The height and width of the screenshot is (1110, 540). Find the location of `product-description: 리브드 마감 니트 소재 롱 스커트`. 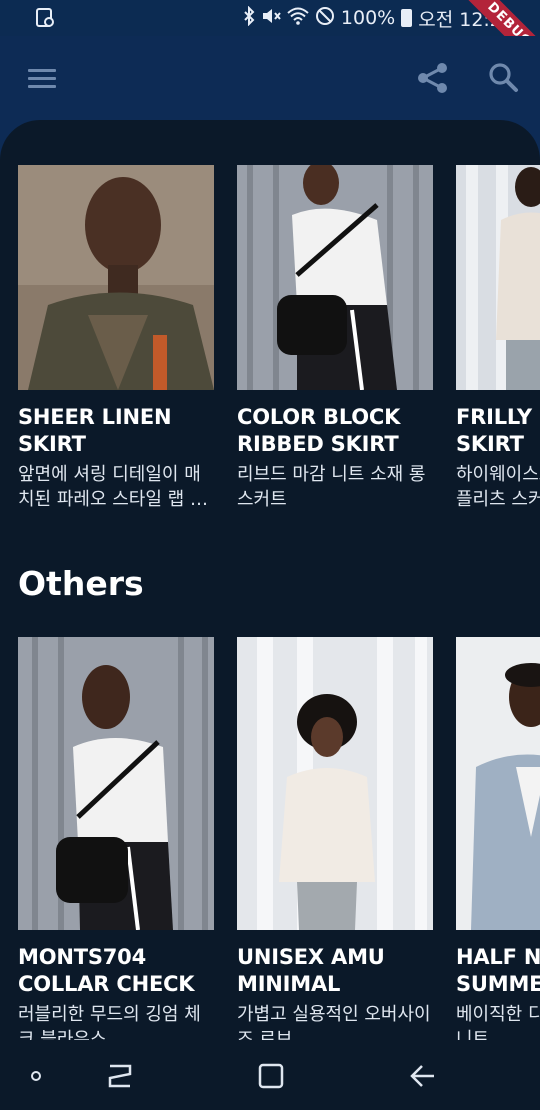

product-description: 리브드 마감 니트 소재 롱 스커트 is located at coordinates (331, 487).